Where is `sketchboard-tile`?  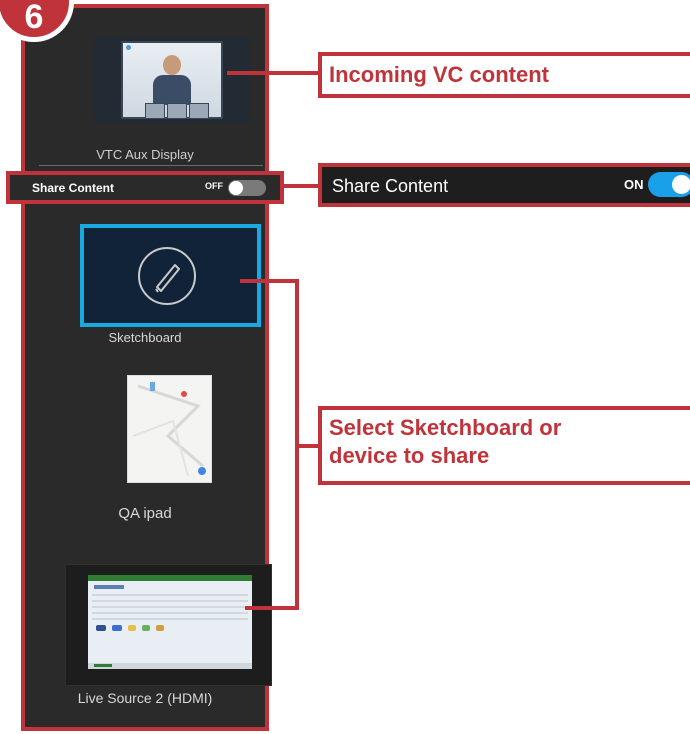
sketchboard-tile is located at coordinates (170, 275).